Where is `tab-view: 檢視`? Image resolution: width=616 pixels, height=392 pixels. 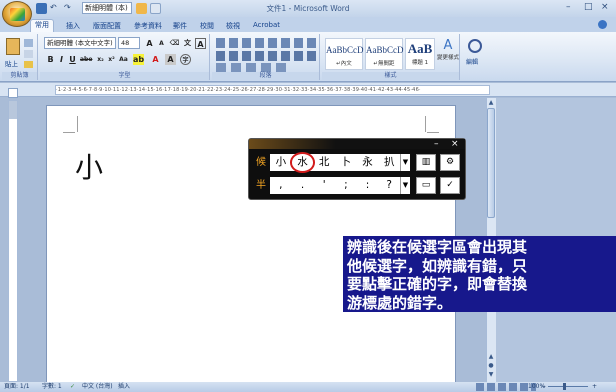
tab-view: 檢視 is located at coordinates (233, 26).